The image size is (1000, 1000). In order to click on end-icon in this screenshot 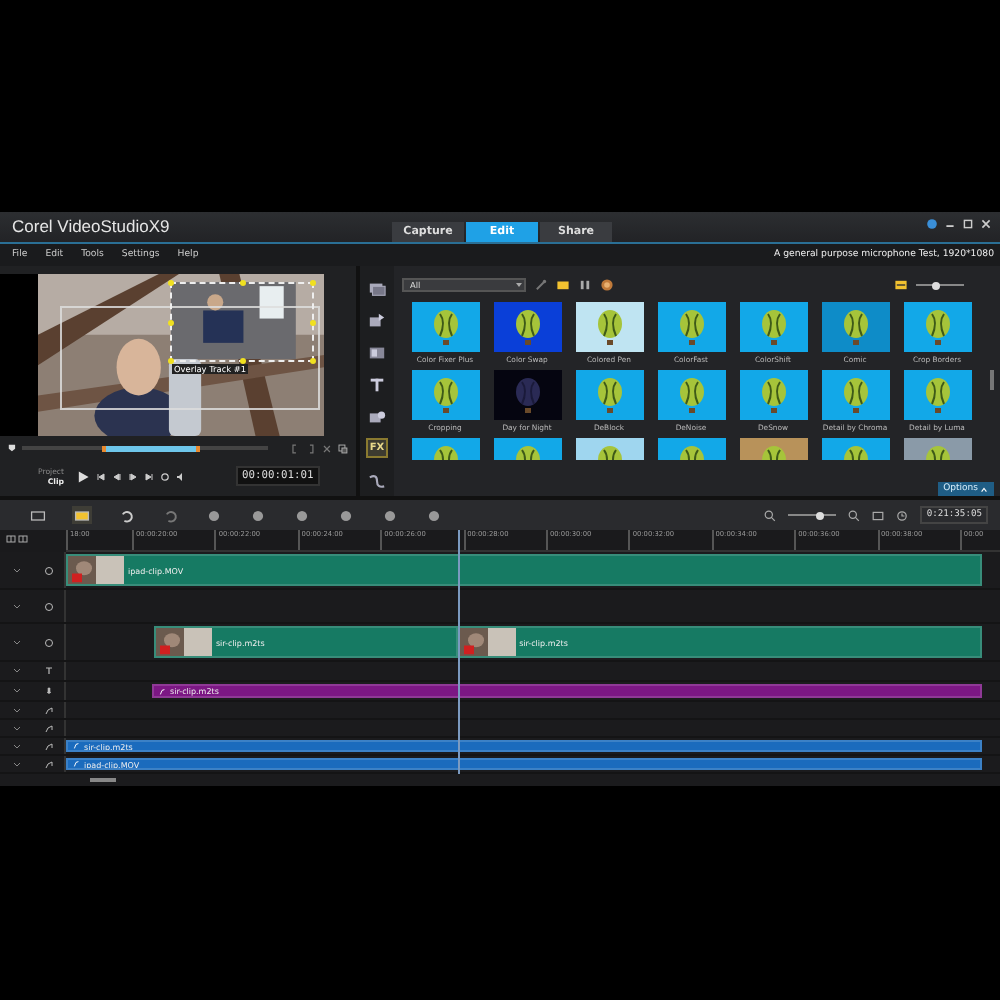, I will do `click(149, 476)`.